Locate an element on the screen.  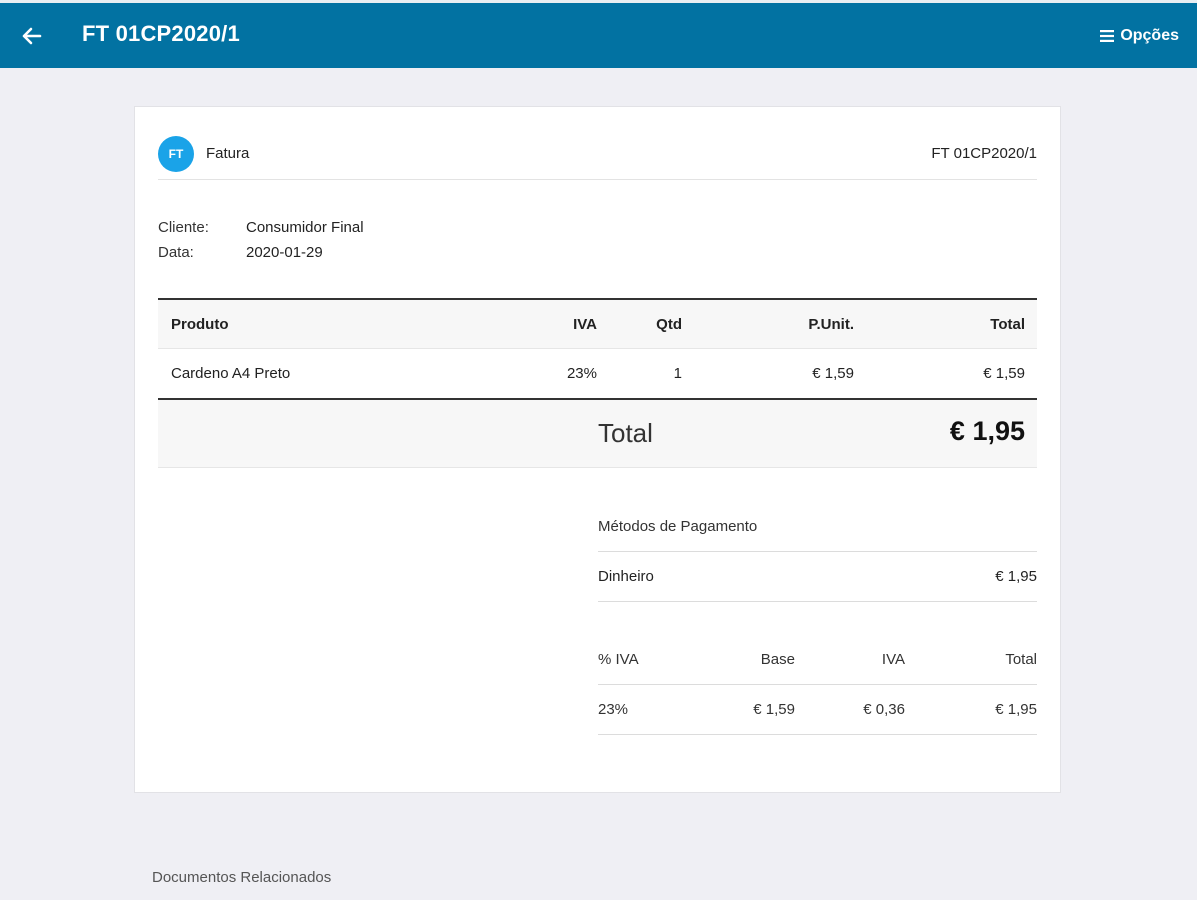
back-button is located at coordinates (32, 36).